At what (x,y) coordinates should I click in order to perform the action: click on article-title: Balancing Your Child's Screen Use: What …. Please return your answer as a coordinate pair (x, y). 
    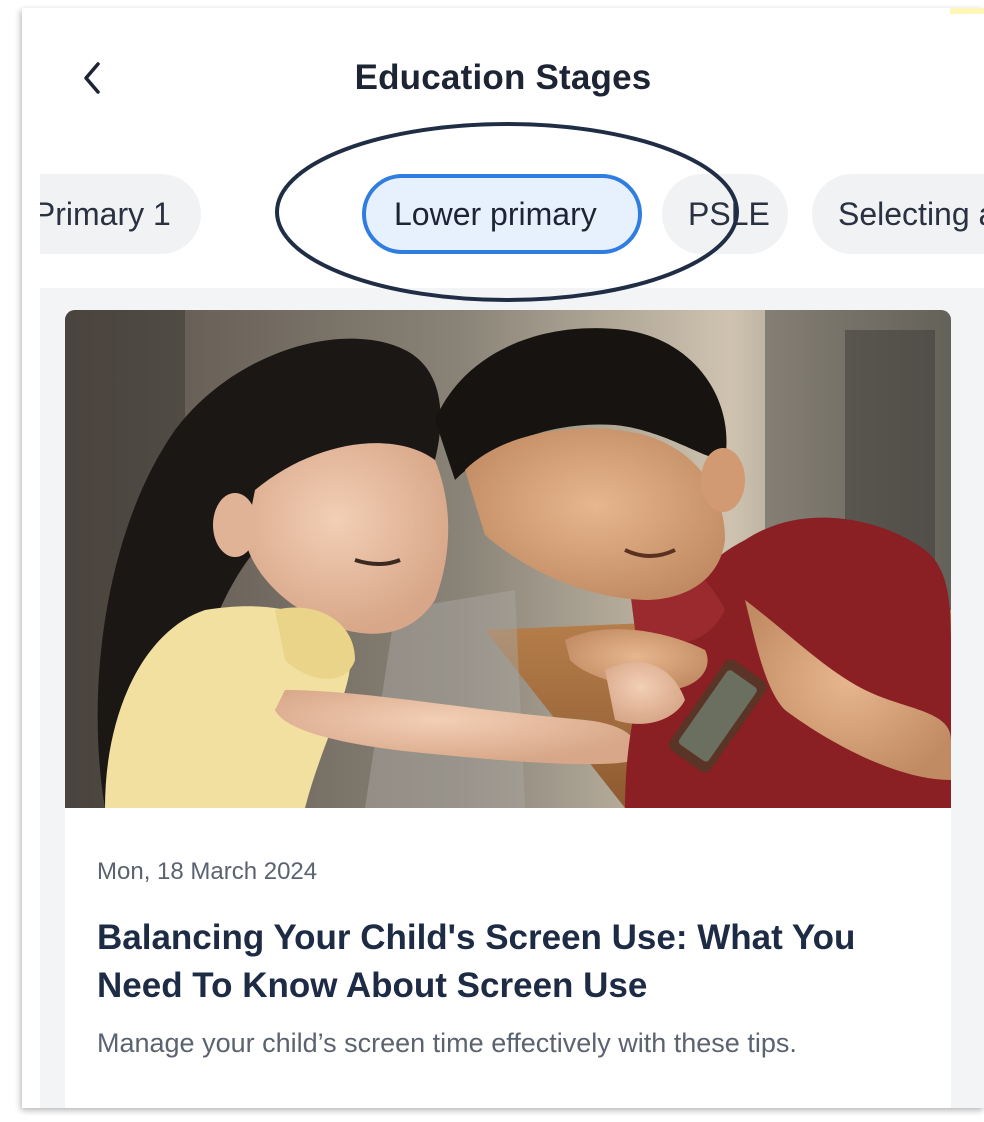
    Looking at the image, I should click on (507, 962).